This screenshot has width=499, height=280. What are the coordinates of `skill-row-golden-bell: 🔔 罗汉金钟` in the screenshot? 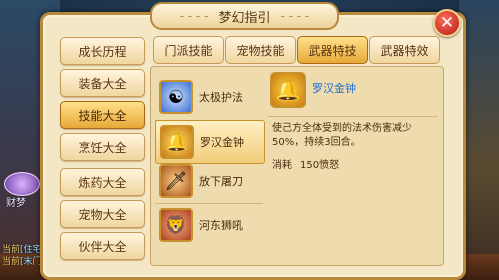 It's located at (210, 142).